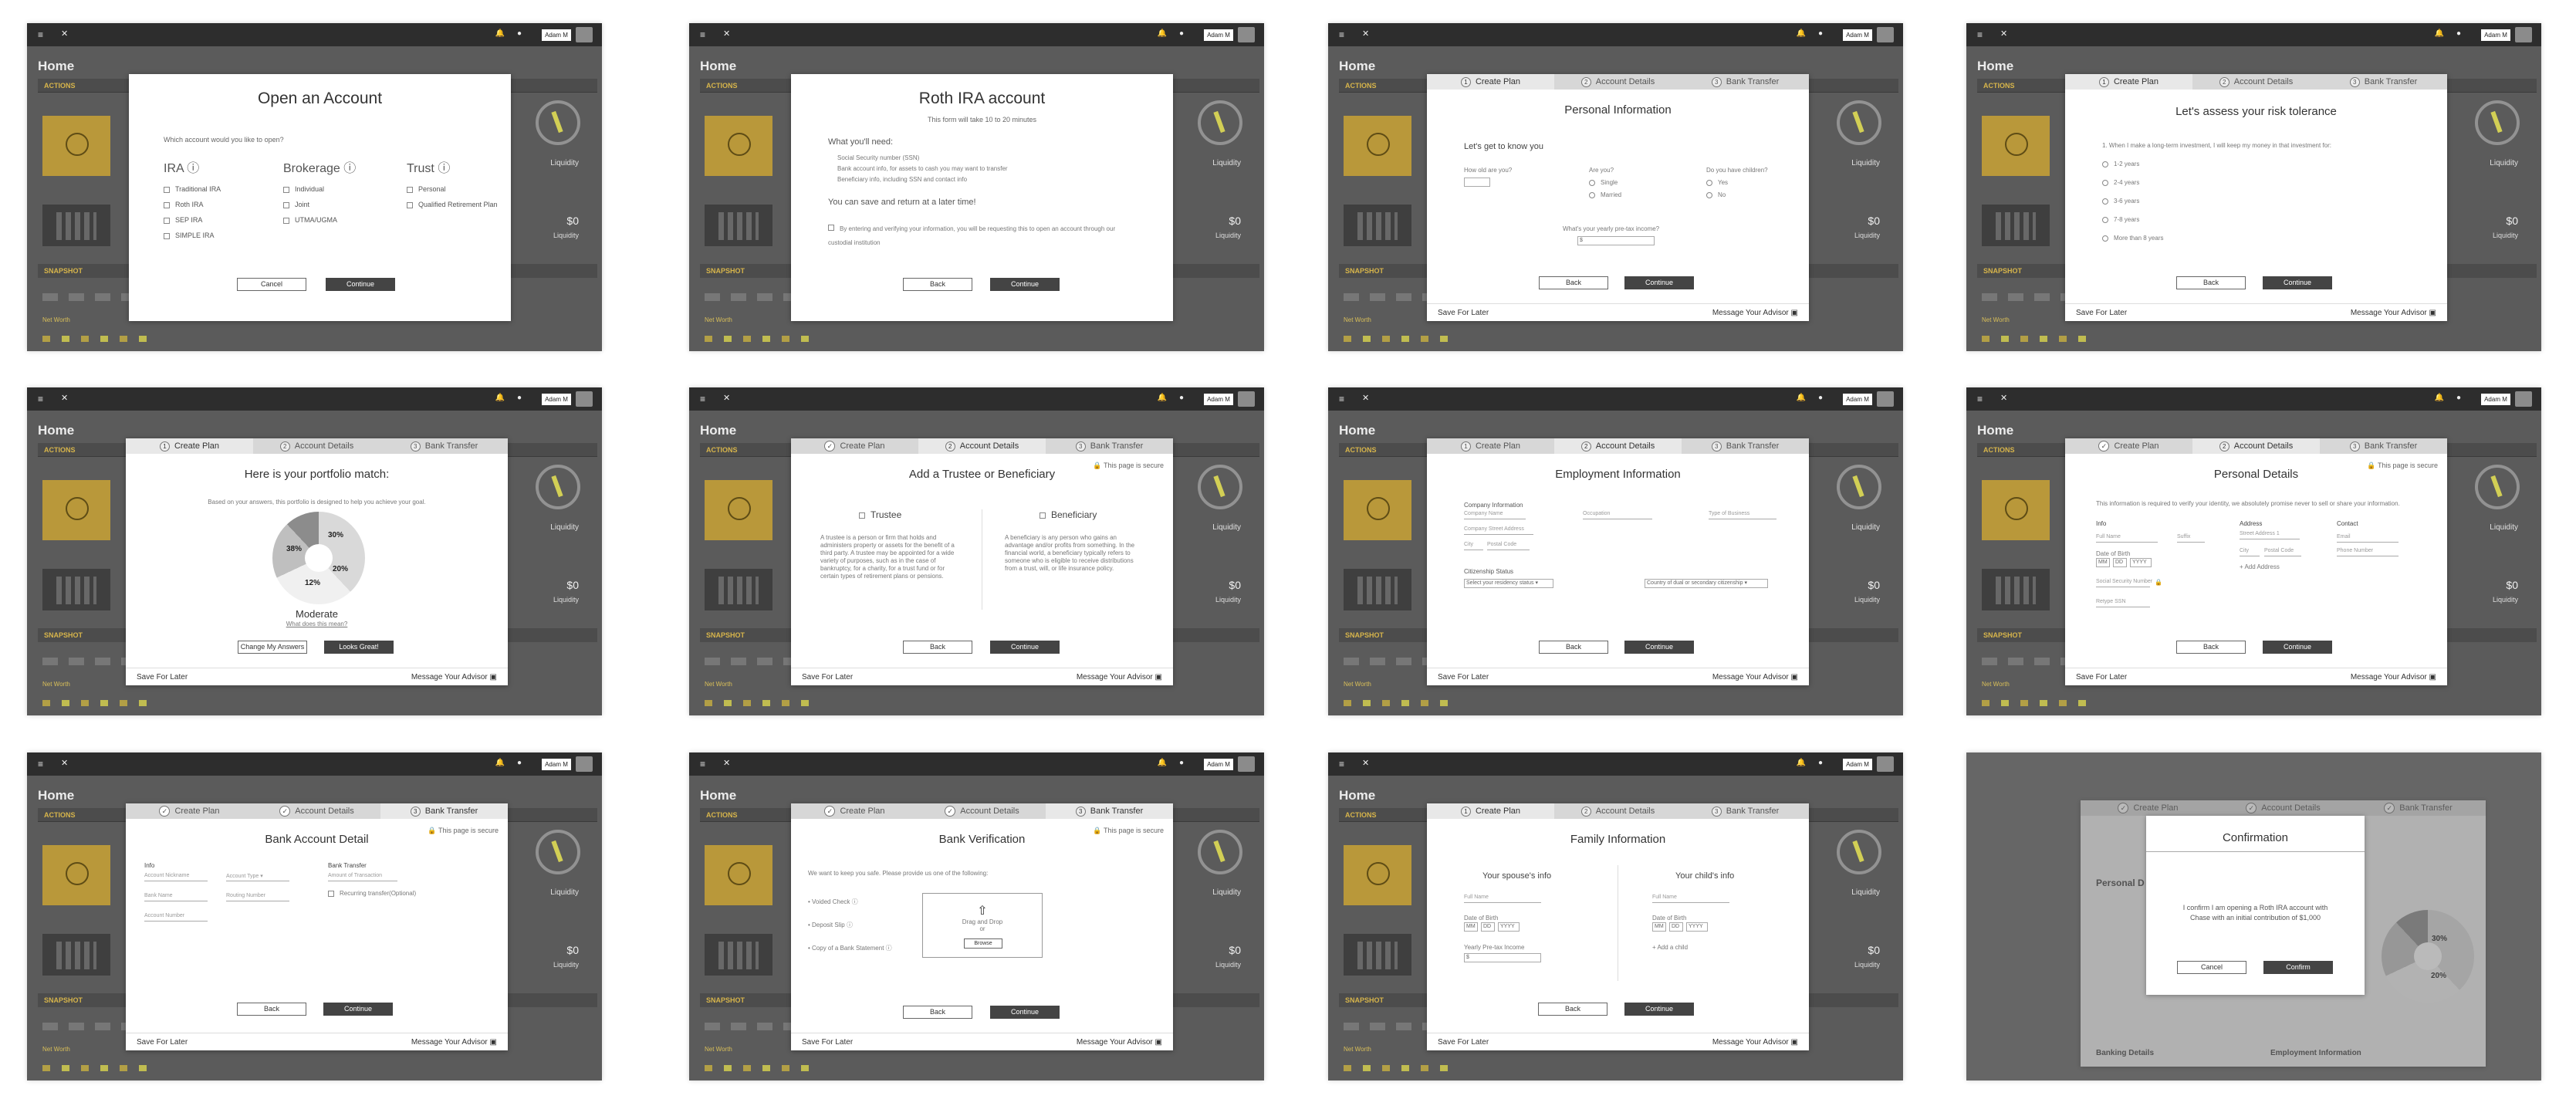  Describe the element at coordinates (1495, 515) in the screenshot. I see `company-name-field: Company Name` at that location.